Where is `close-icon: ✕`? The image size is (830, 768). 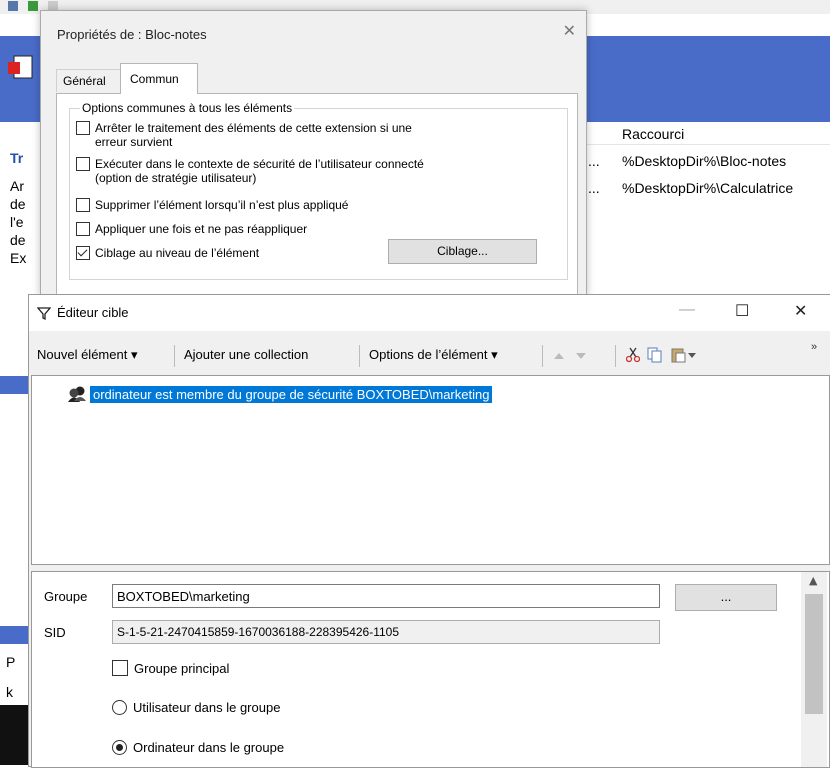
close-icon: ✕ is located at coordinates (569, 30).